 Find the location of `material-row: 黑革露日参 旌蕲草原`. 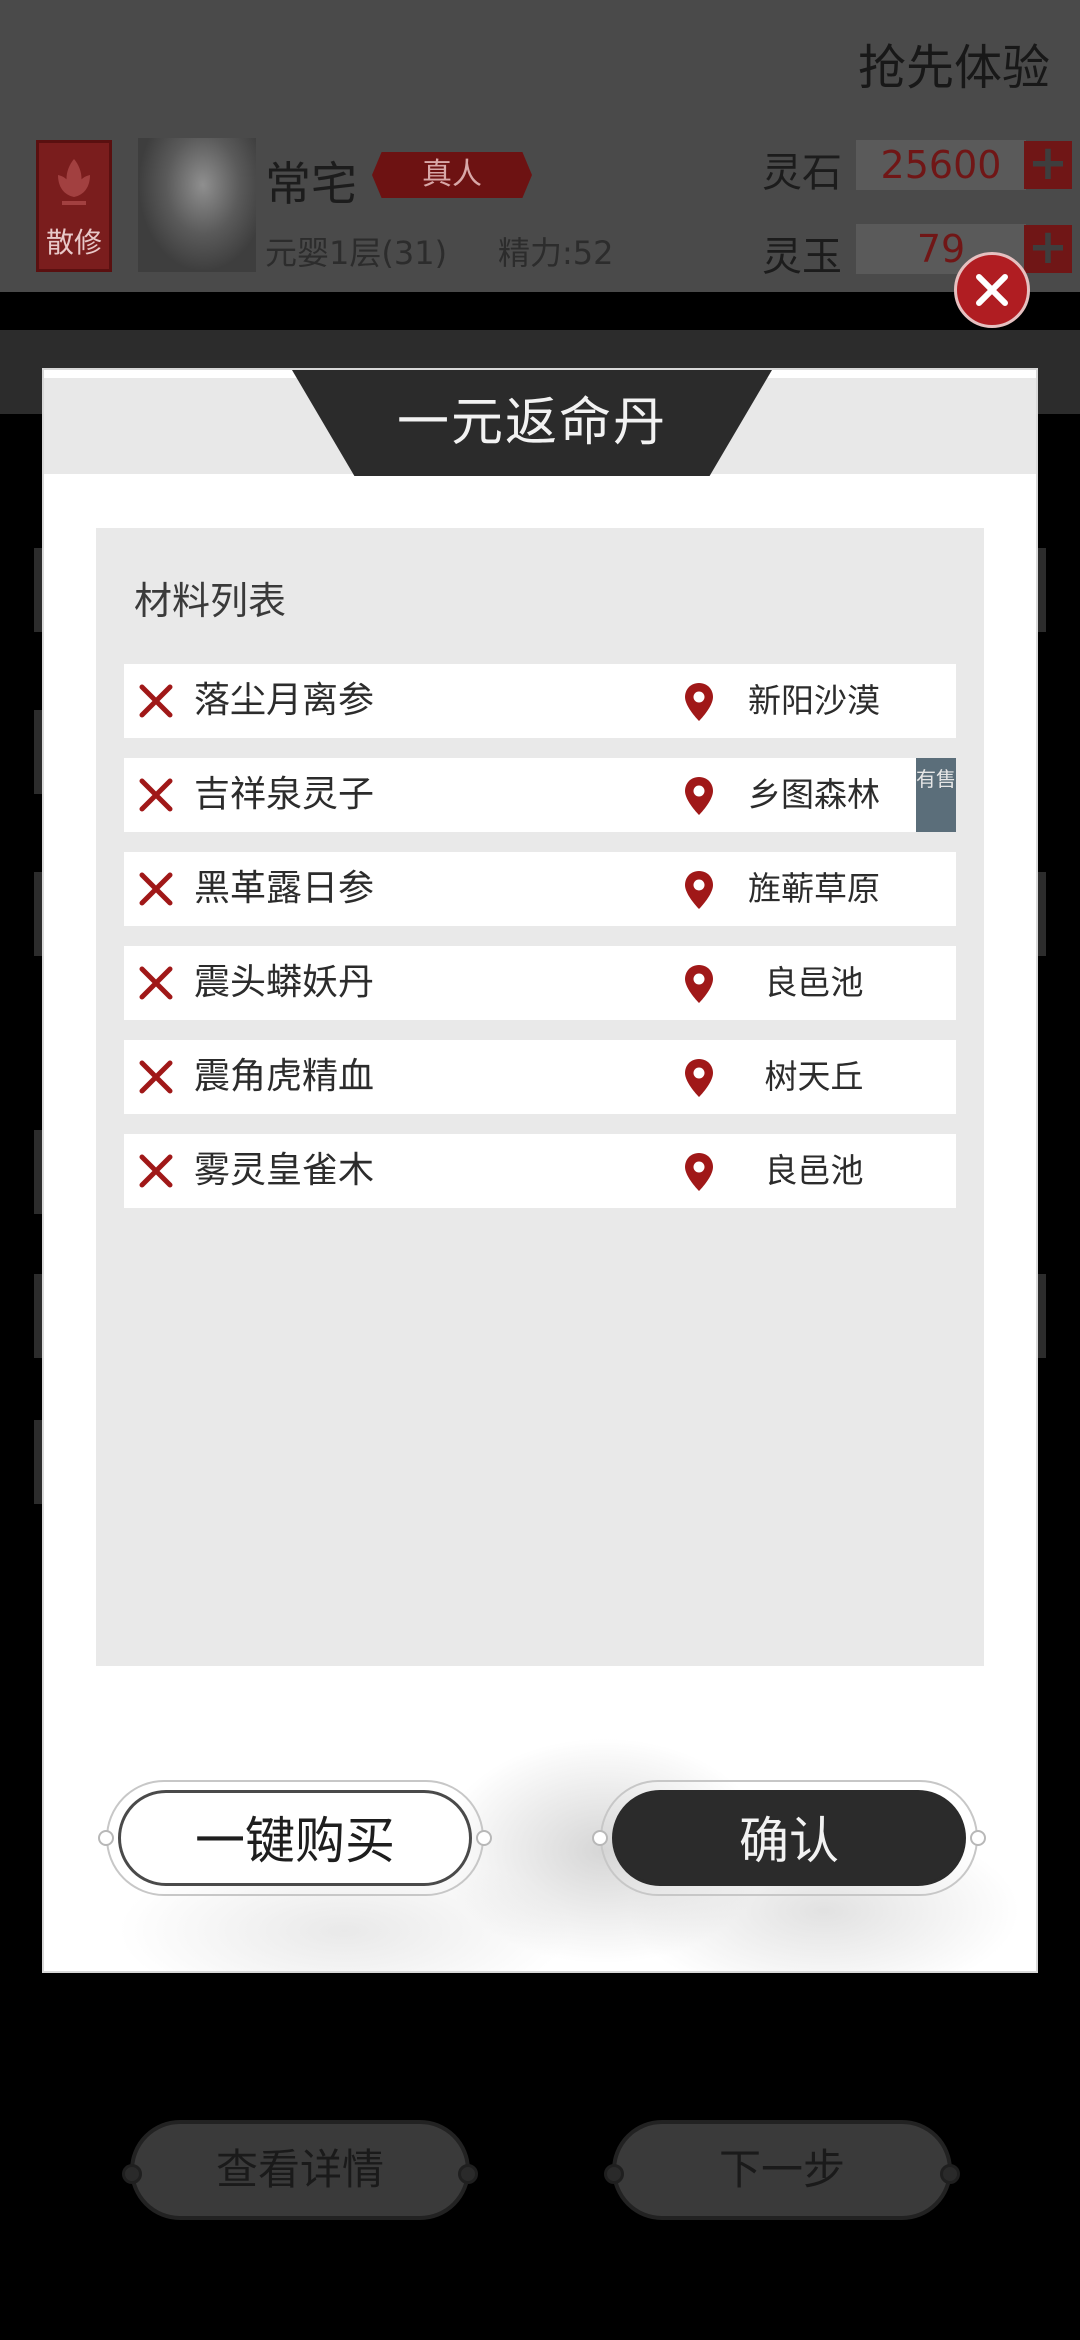

material-row: 黑革露日参 旌蕲草原 is located at coordinates (540, 889).